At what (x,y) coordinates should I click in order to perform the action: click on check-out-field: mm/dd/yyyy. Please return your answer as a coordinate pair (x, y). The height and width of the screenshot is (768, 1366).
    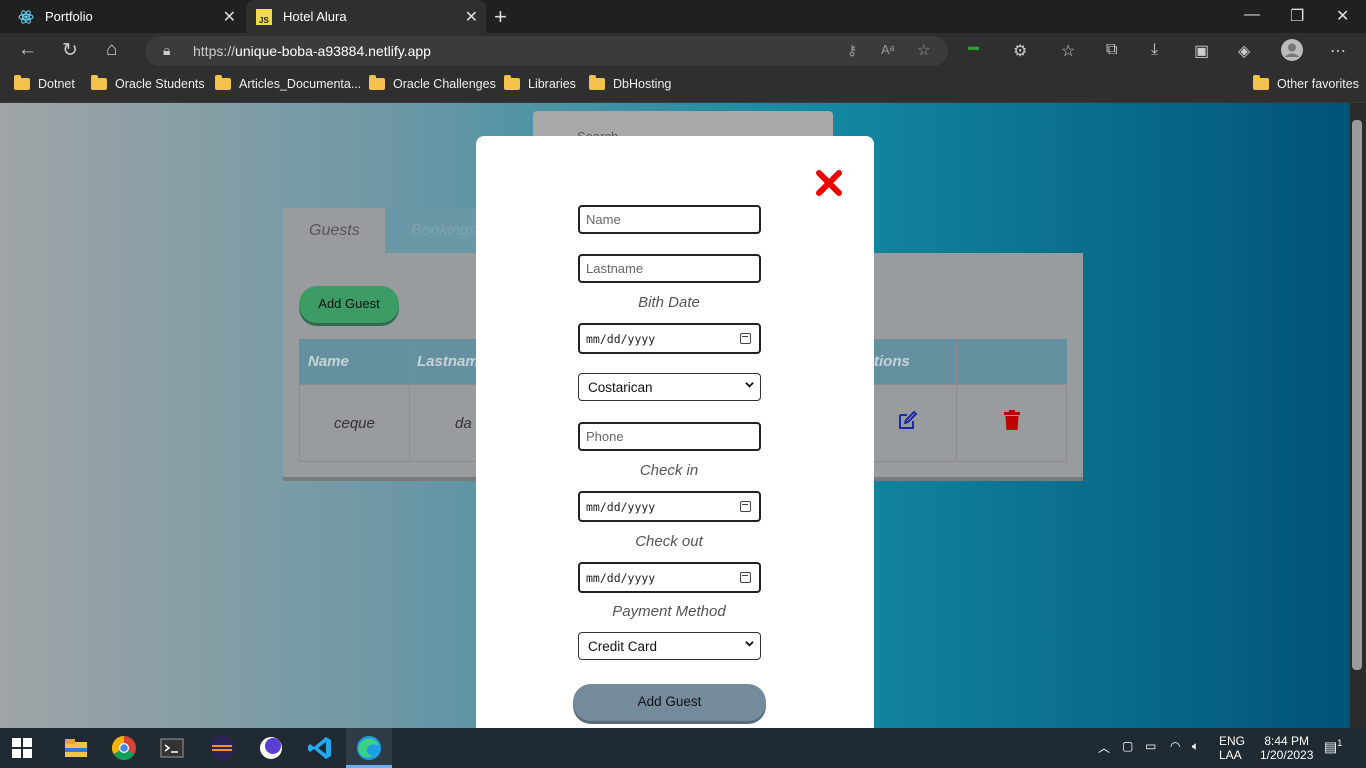
    Looking at the image, I should click on (669, 577).